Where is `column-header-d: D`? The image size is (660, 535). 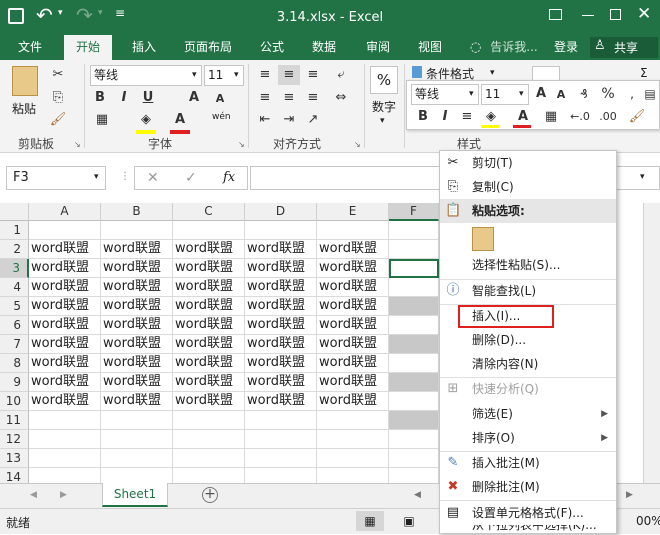 column-header-d: D is located at coordinates (281, 212).